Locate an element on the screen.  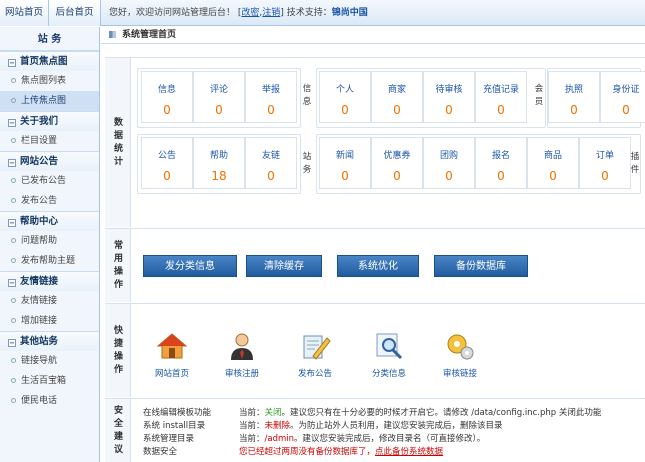
stat-label: 公告 is located at coordinates (166, 156).